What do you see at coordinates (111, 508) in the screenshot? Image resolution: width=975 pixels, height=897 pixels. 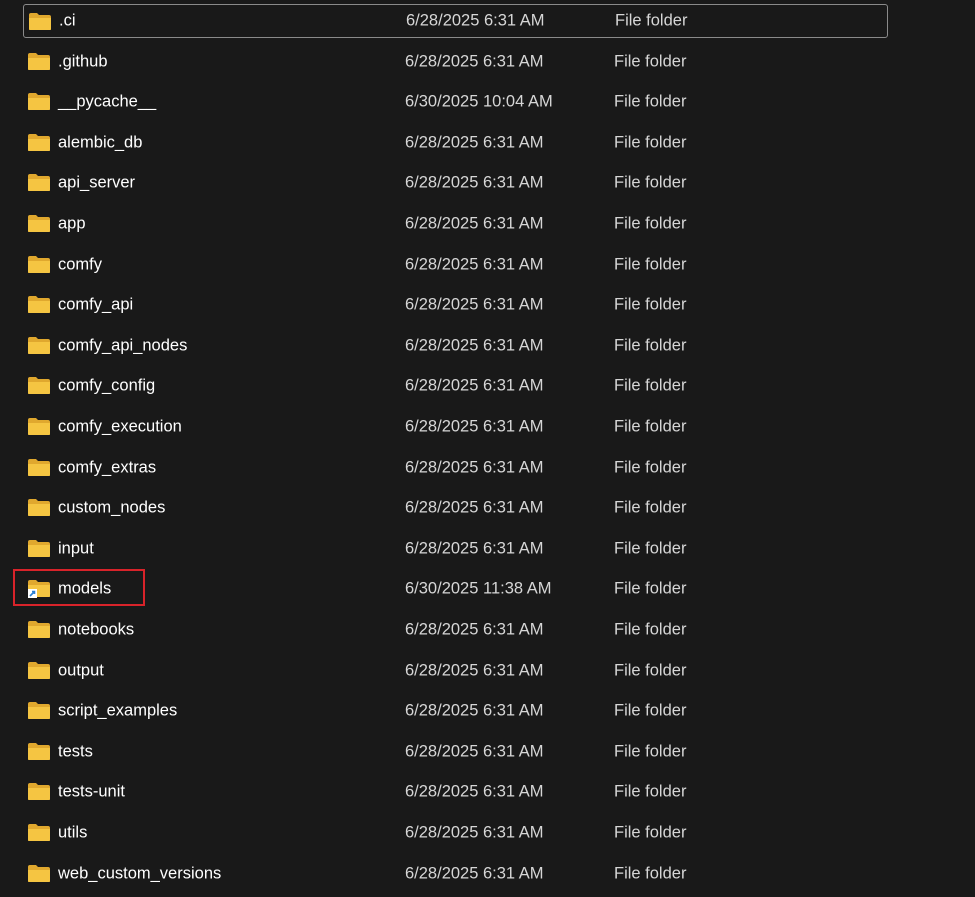 I see `file-name: custom_nodes` at bounding box center [111, 508].